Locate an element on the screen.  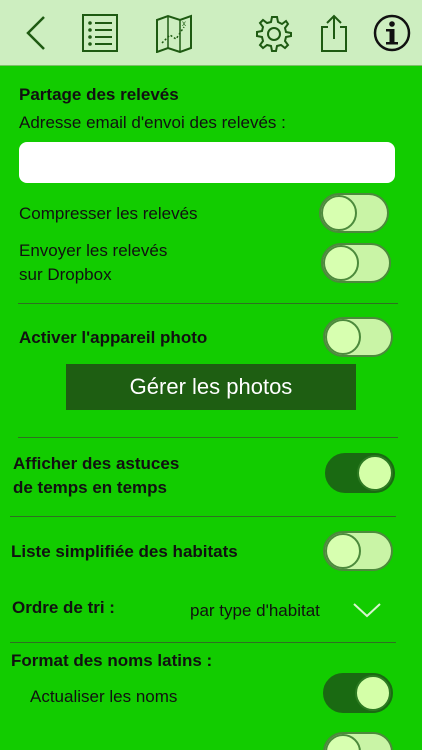
tips-label-line1: Afficher des astuces is located at coordinates (96, 463).